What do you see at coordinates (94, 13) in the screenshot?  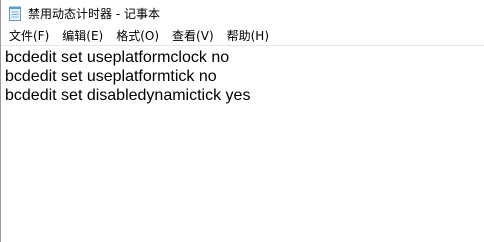 I see `window-title: 禁用动态计时器 - 记事本` at bounding box center [94, 13].